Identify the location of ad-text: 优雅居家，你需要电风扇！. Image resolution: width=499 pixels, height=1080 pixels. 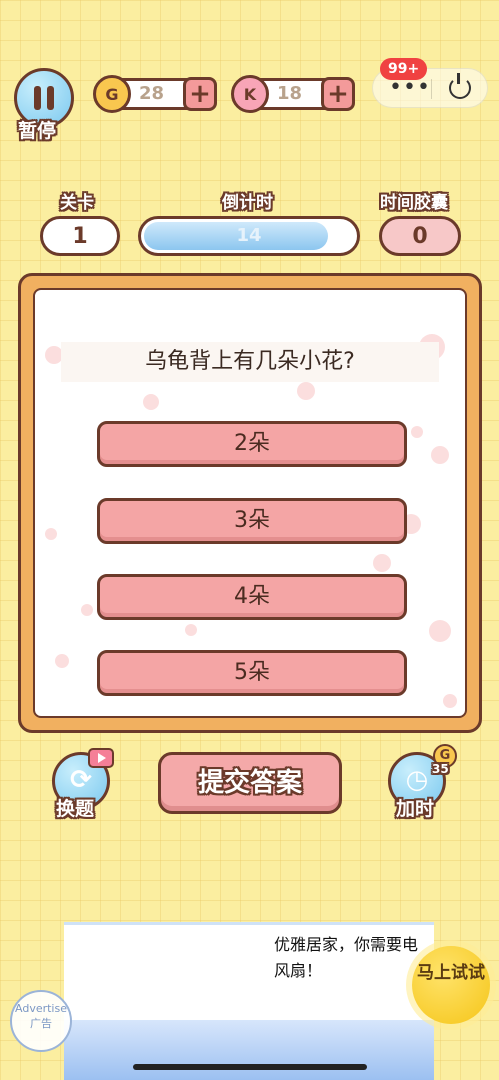
(346, 957).